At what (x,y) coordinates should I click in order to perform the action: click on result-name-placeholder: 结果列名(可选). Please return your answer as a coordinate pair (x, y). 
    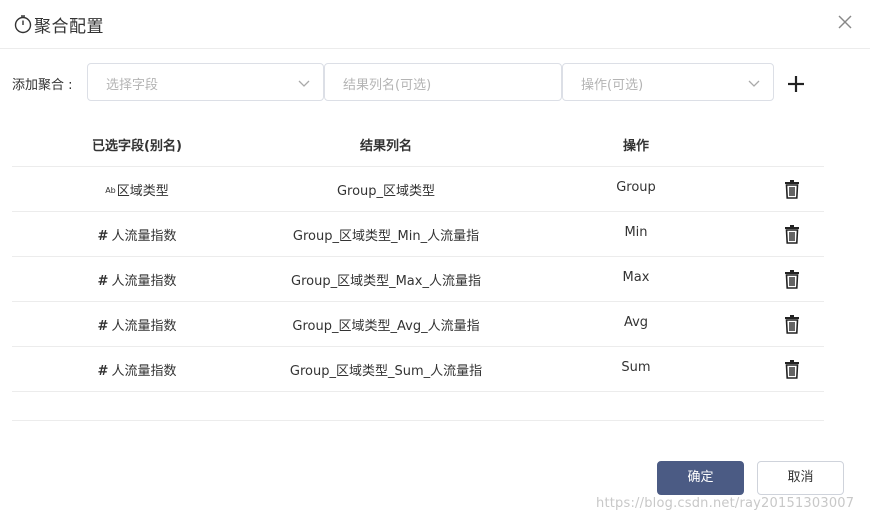
    Looking at the image, I should click on (387, 85).